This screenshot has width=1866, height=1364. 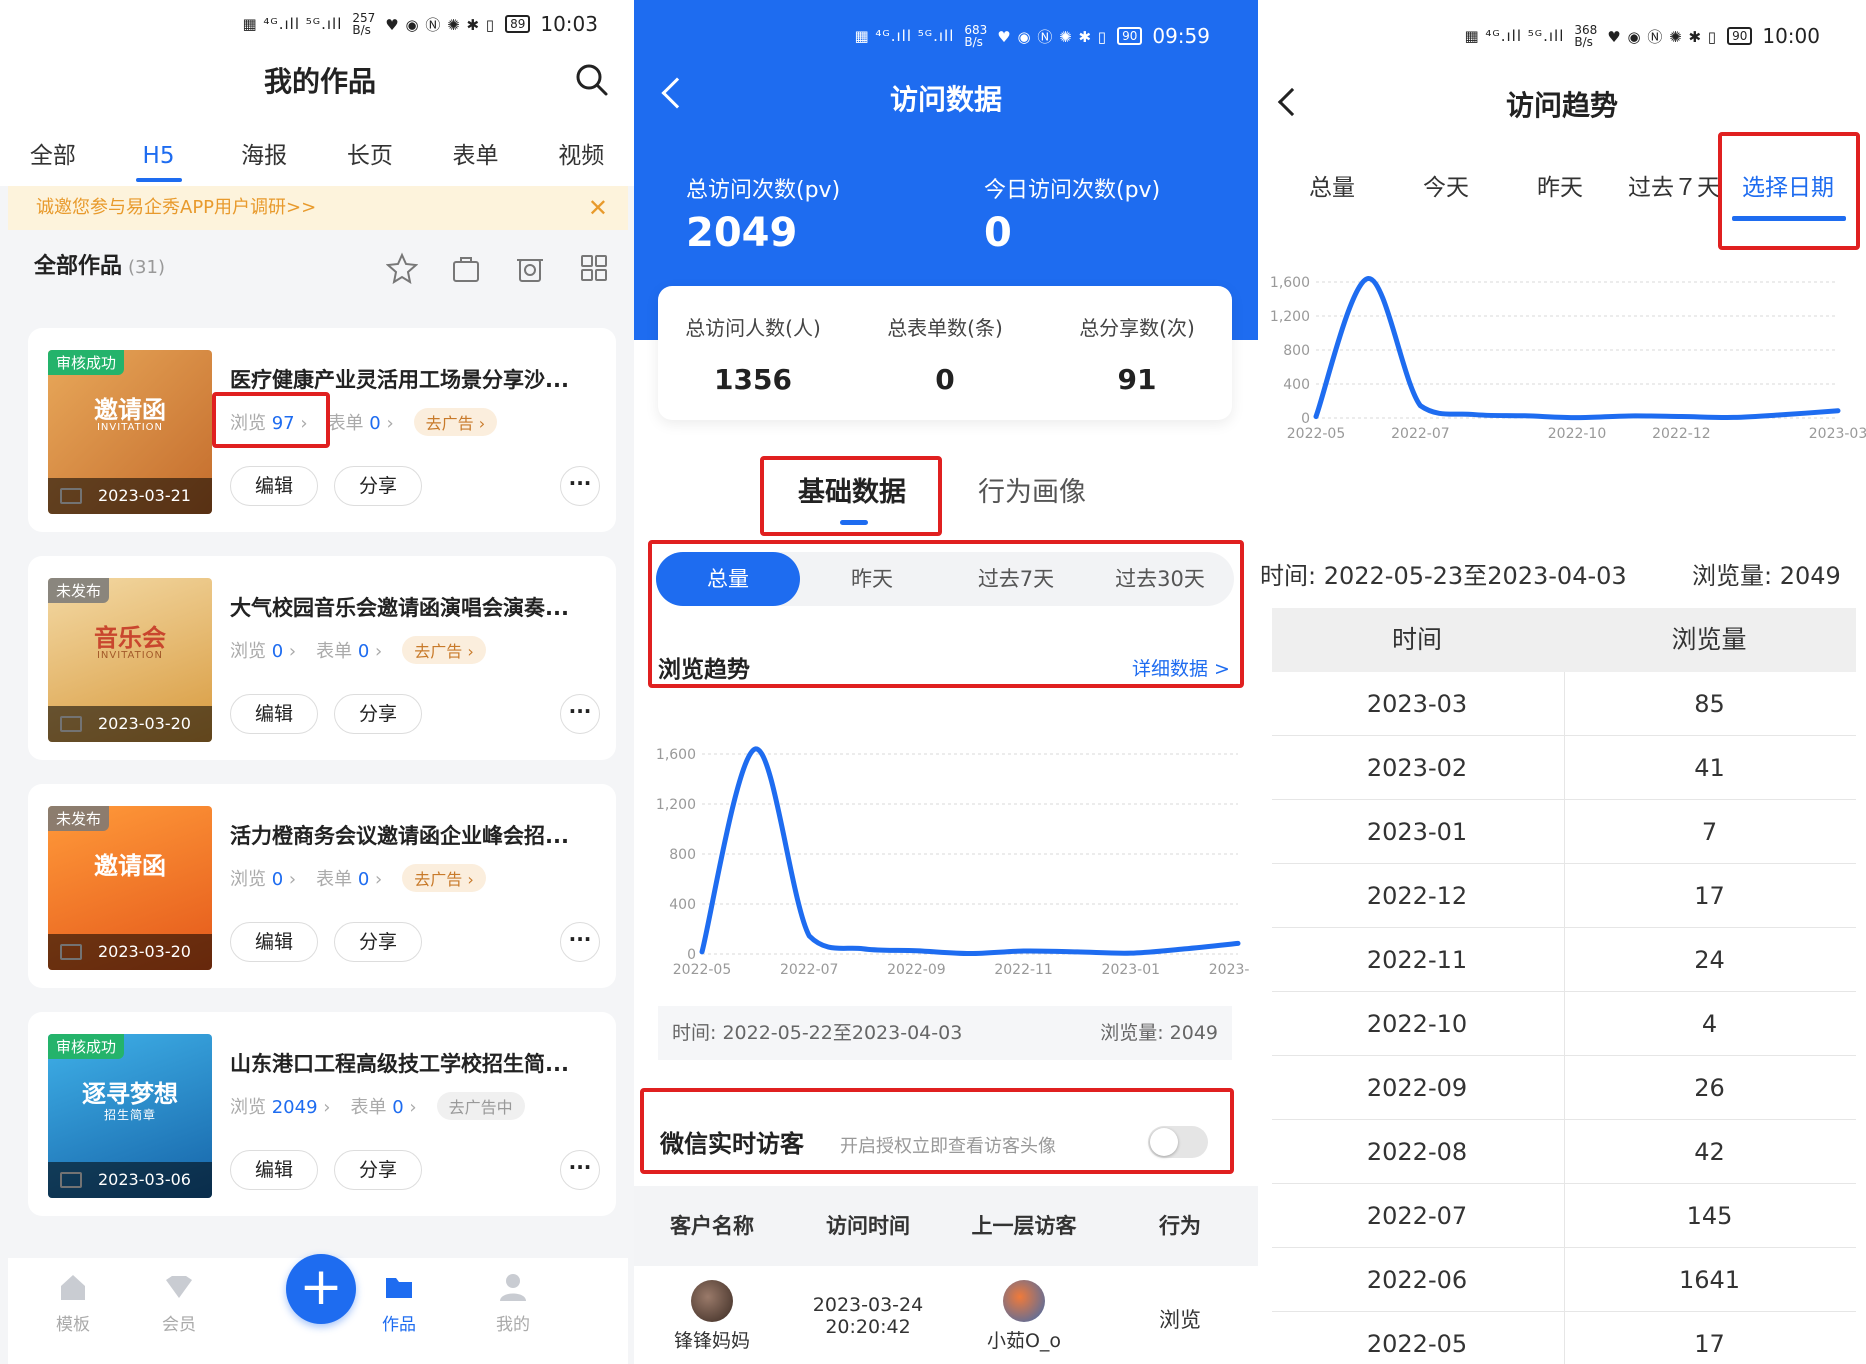 What do you see at coordinates (1131, 970) in the screenshot?
I see `x-tick-label: 2023-01` at bounding box center [1131, 970].